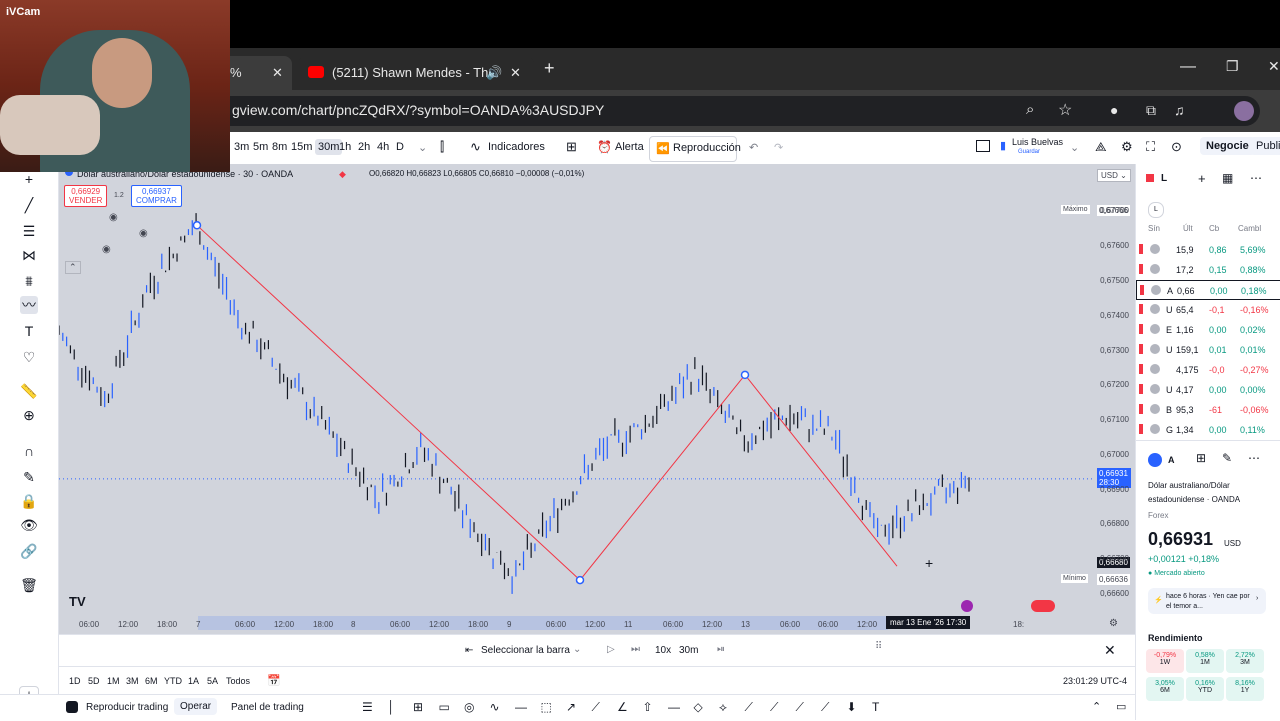 The width and height of the screenshot is (1280, 721). What do you see at coordinates (345, 147) in the screenshot?
I see `interval-1h: 1h` at bounding box center [345, 147].